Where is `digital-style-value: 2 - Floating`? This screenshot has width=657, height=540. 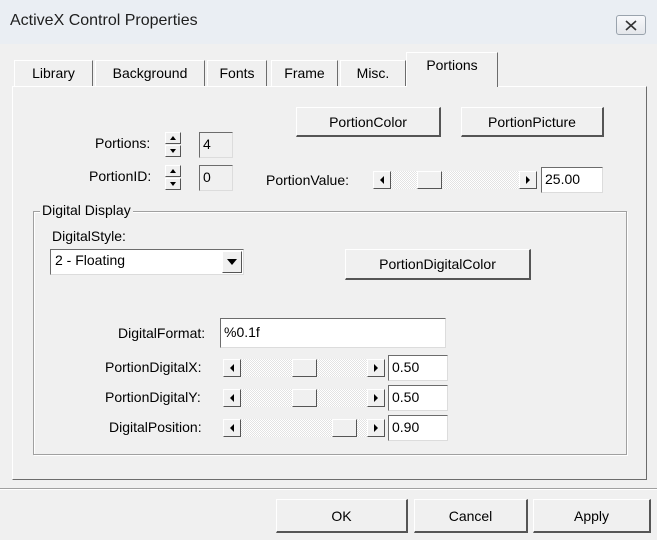
digital-style-value: 2 - Floating is located at coordinates (90, 260).